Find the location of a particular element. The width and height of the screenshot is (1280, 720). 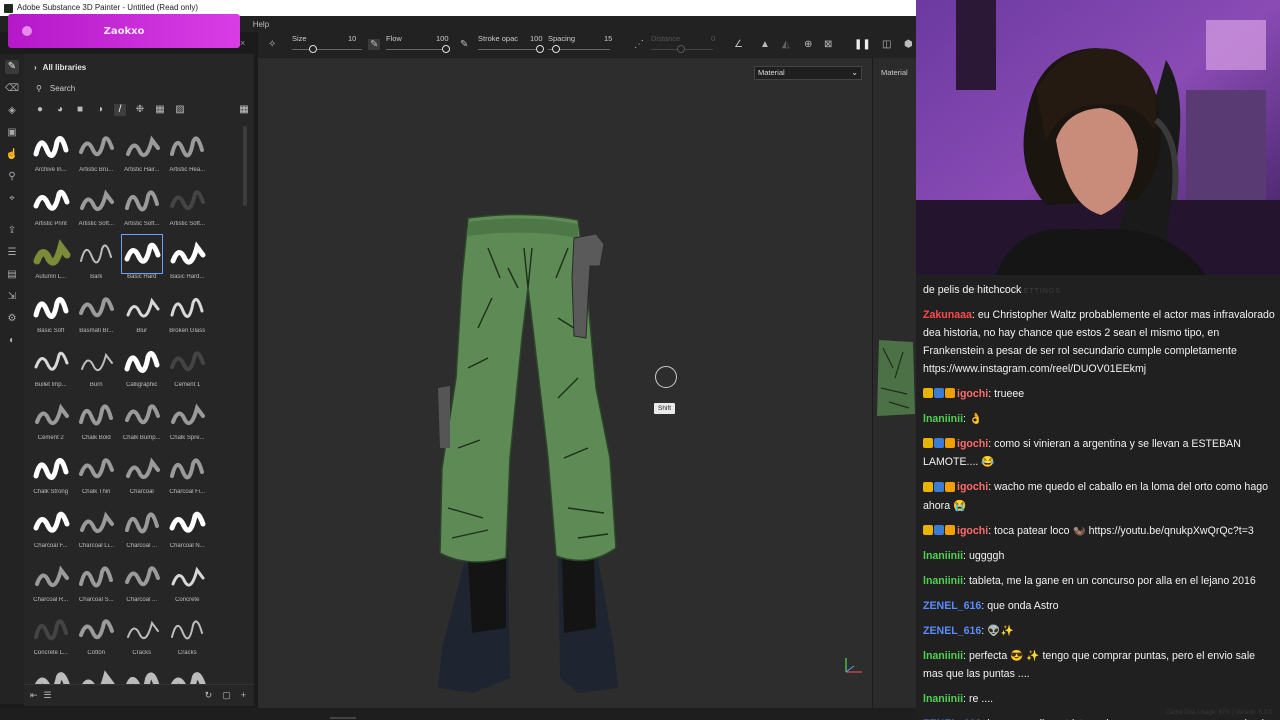

geometry-mask-icon: ▣ is located at coordinates (12, 133).